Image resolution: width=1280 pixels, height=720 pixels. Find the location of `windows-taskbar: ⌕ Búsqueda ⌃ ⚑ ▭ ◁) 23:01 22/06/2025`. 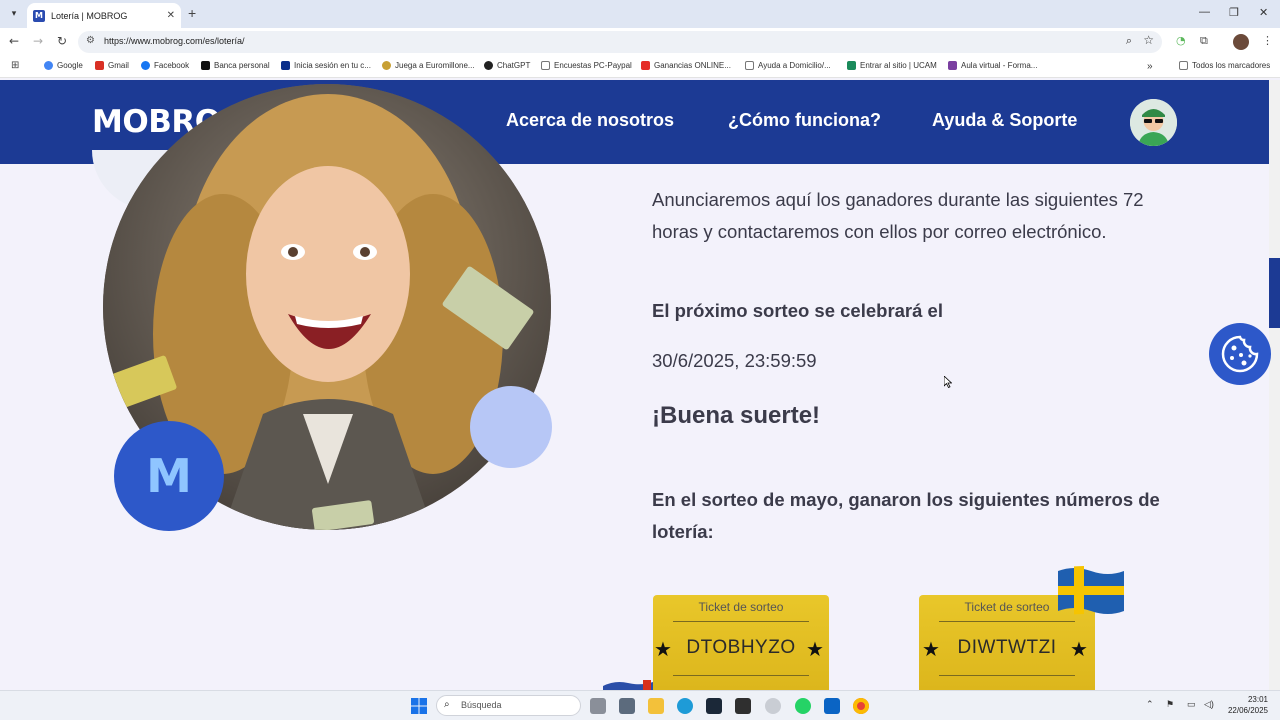

windows-taskbar: ⌕ Búsqueda ⌃ ⚑ ▭ ◁) 23:01 22/06/2025 is located at coordinates (640, 705).